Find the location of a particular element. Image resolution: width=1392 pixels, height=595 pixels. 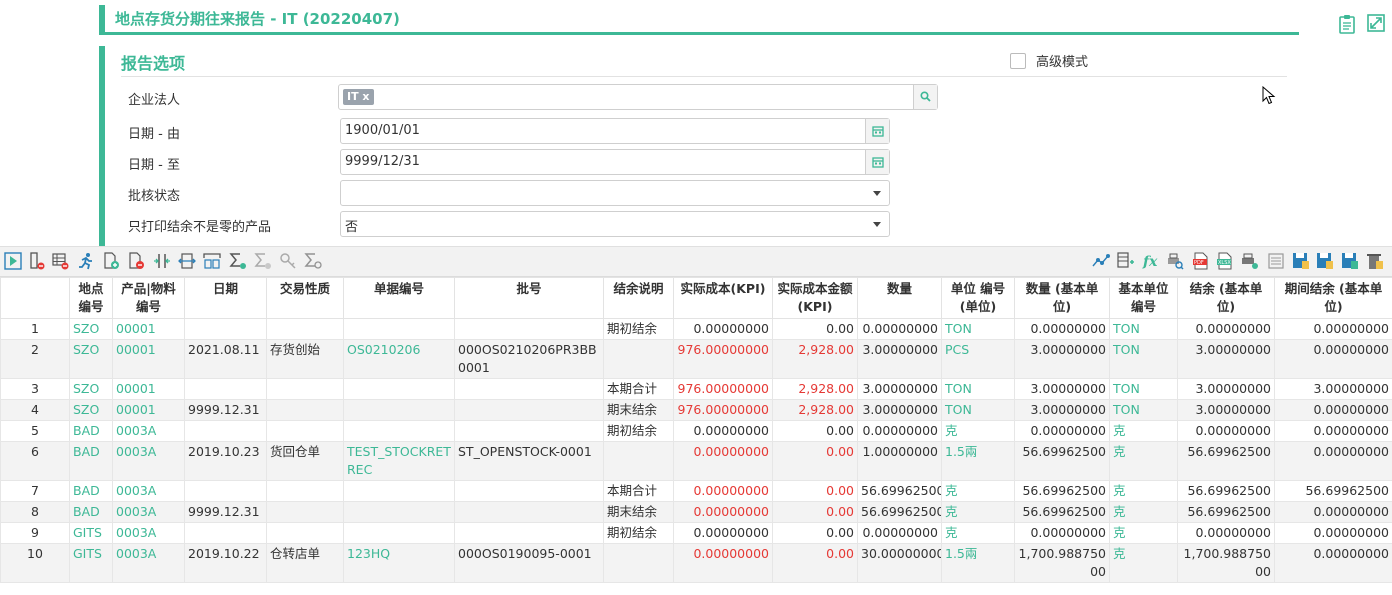

column-header: 单位 编号 (单位) is located at coordinates (978, 298).